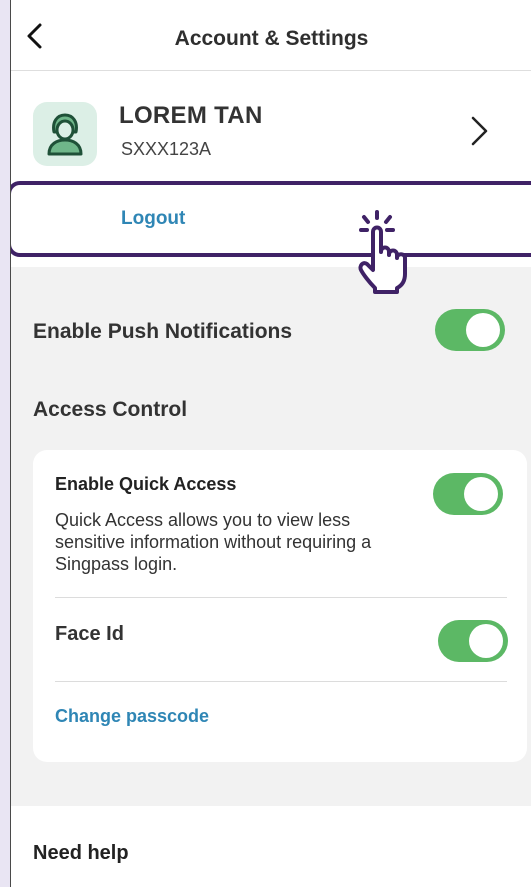  Describe the element at coordinates (163, 331) in the screenshot. I see `push-notifications-label: Enable Push Notifications` at that location.